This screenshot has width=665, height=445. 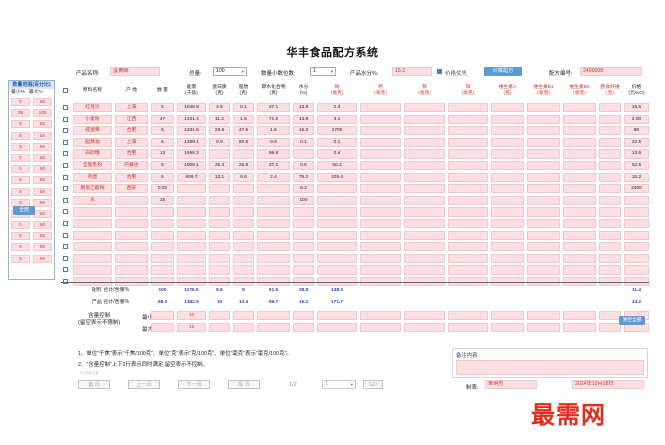 What do you see at coordinates (131, 131) in the screenshot?
I see `table-cell: 合肥` at bounding box center [131, 131].